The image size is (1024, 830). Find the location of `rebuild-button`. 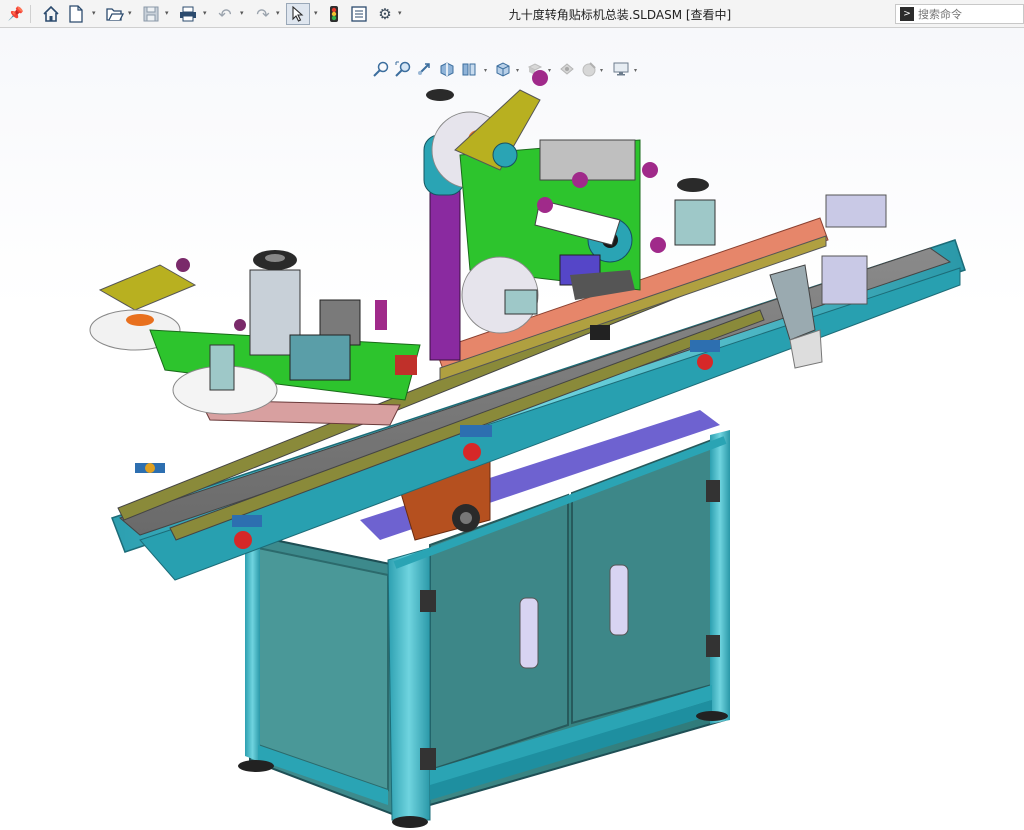

rebuild-button is located at coordinates (334, 14).